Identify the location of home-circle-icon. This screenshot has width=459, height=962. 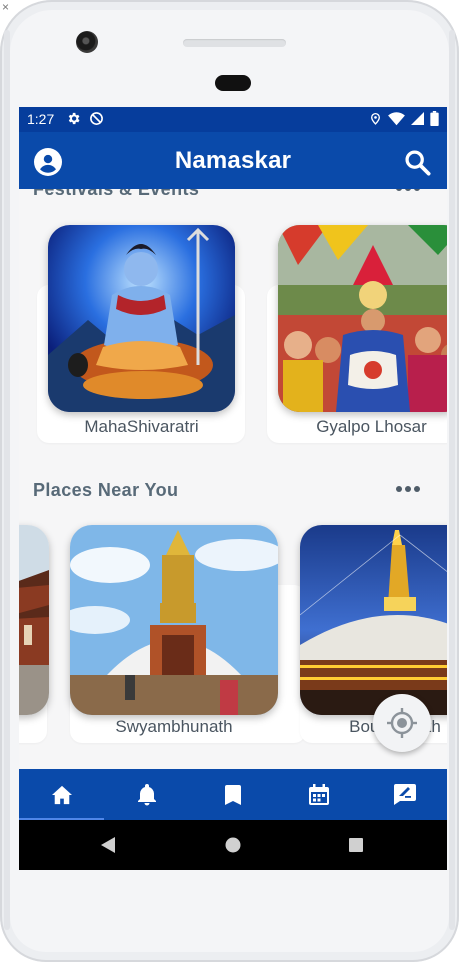
(233, 845).